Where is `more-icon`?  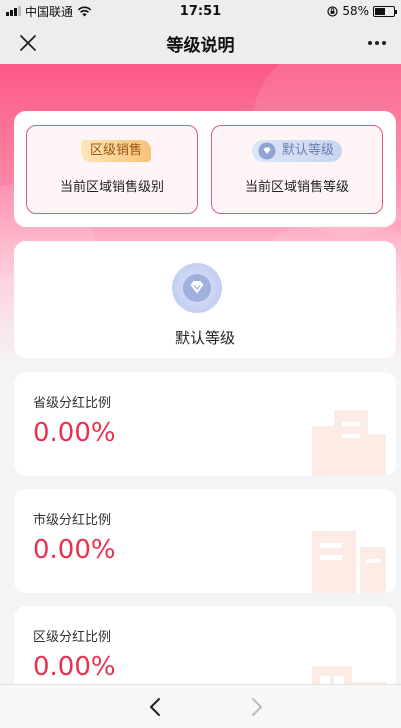
more-icon is located at coordinates (377, 43).